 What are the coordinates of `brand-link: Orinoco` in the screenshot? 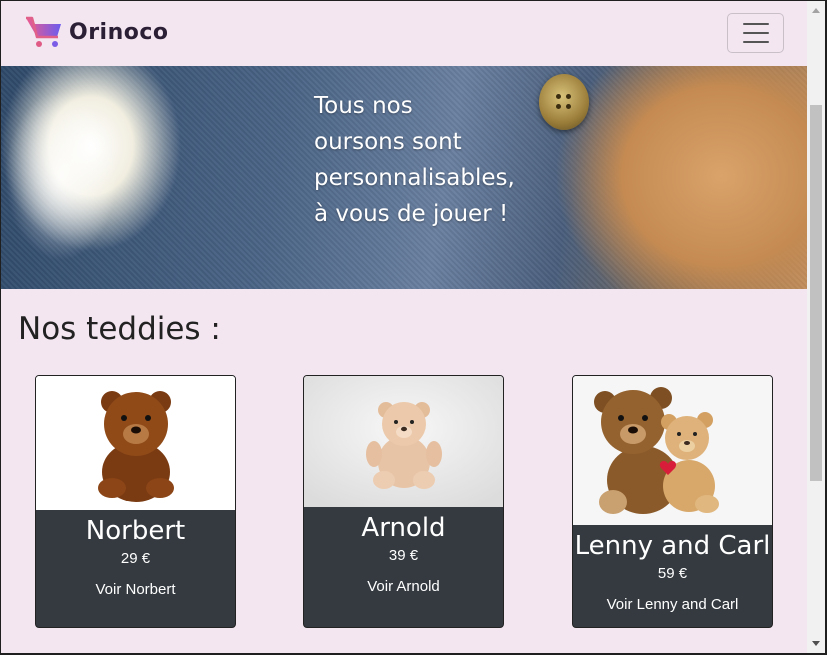 It's located at (97, 32).